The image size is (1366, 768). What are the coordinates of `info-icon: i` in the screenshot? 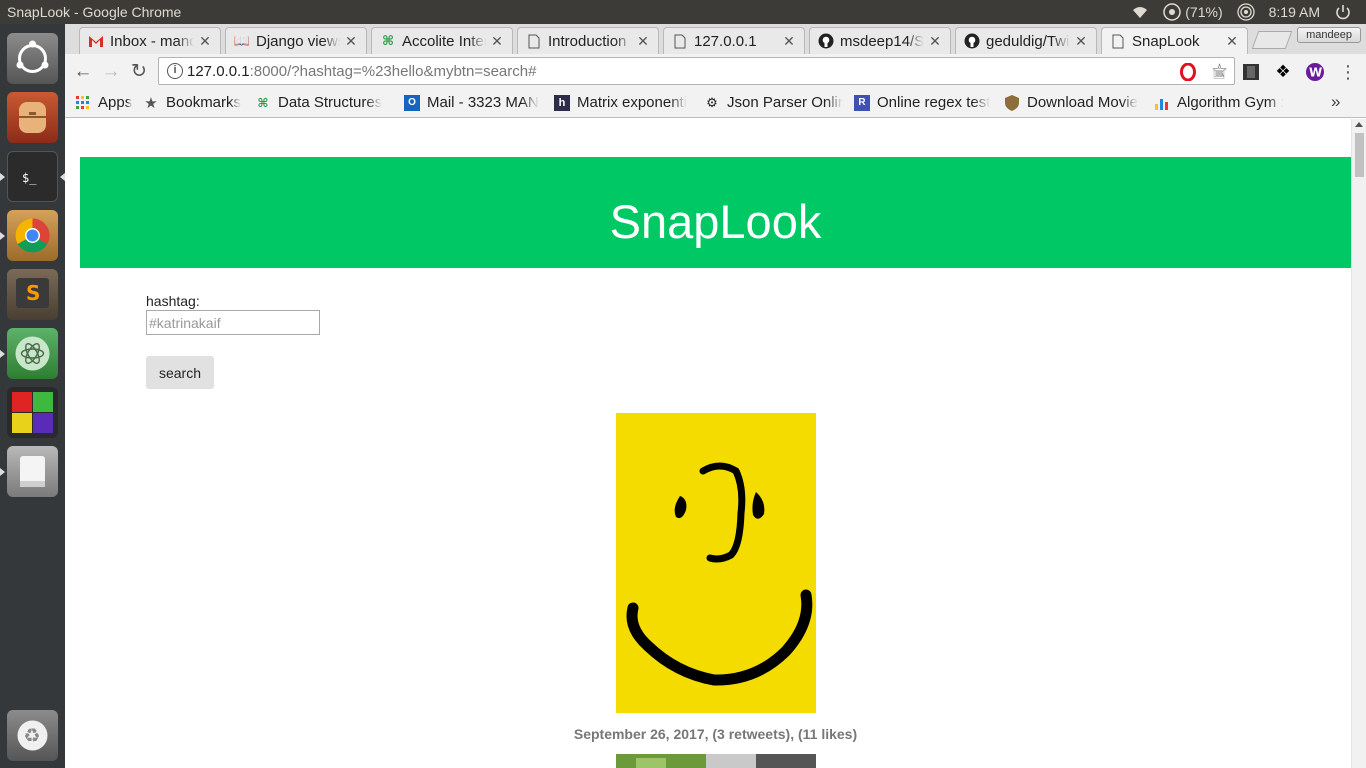 It's located at (175, 71).